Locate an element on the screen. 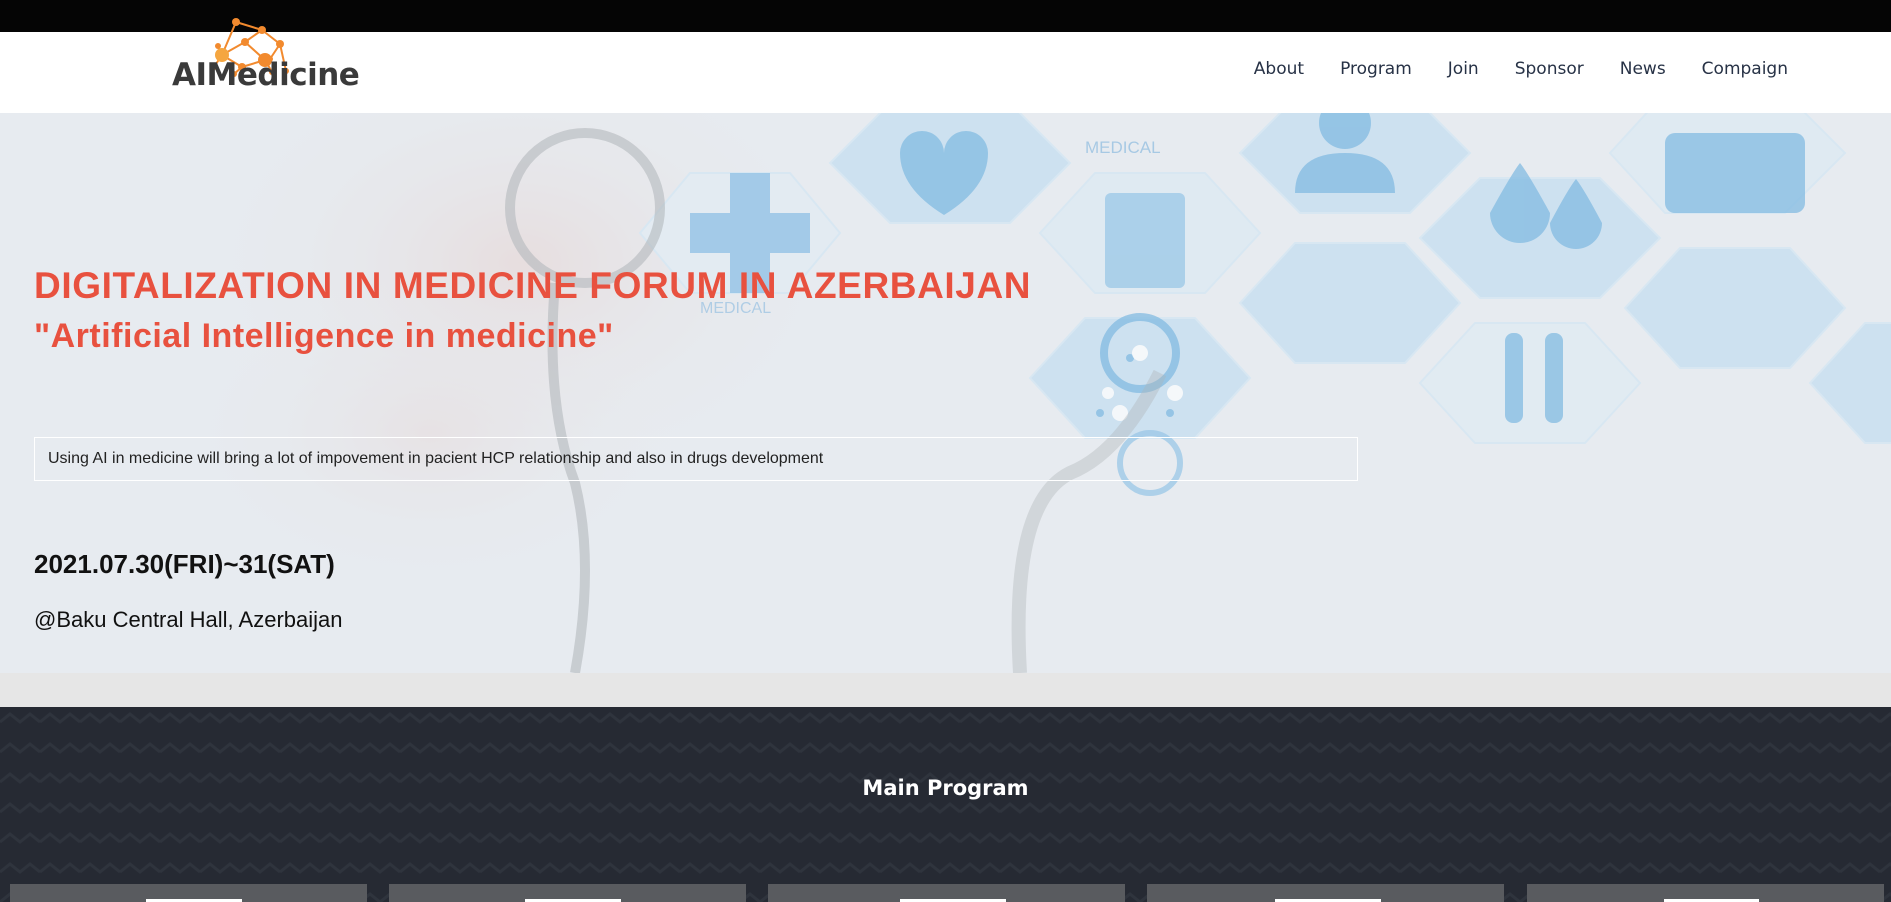 Image resolution: width=1891 pixels, height=902 pixels. nav-about: About is located at coordinates (1279, 69).